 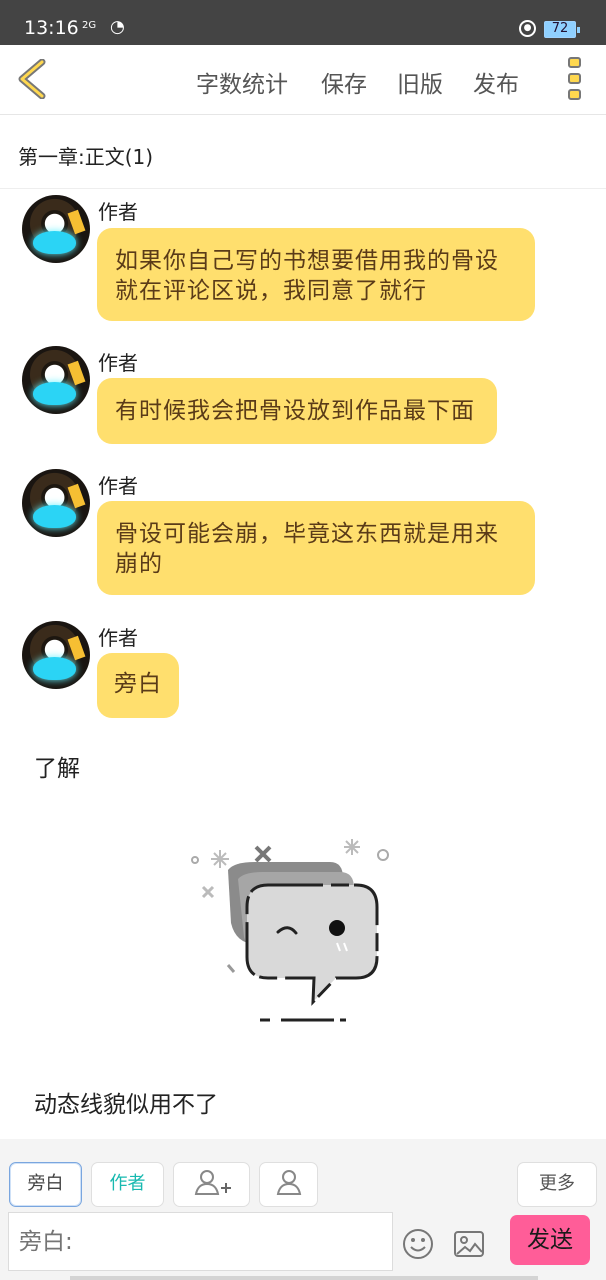 I want to click on status-time: 13:16, so click(x=51, y=28).